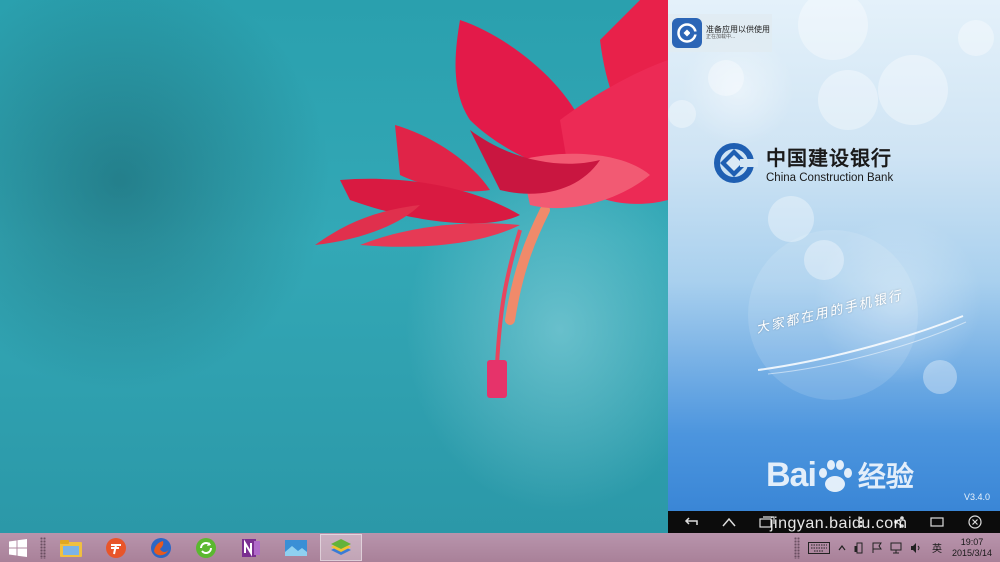 The width and height of the screenshot is (1000, 562). I want to click on flag-icon, so click(877, 548).